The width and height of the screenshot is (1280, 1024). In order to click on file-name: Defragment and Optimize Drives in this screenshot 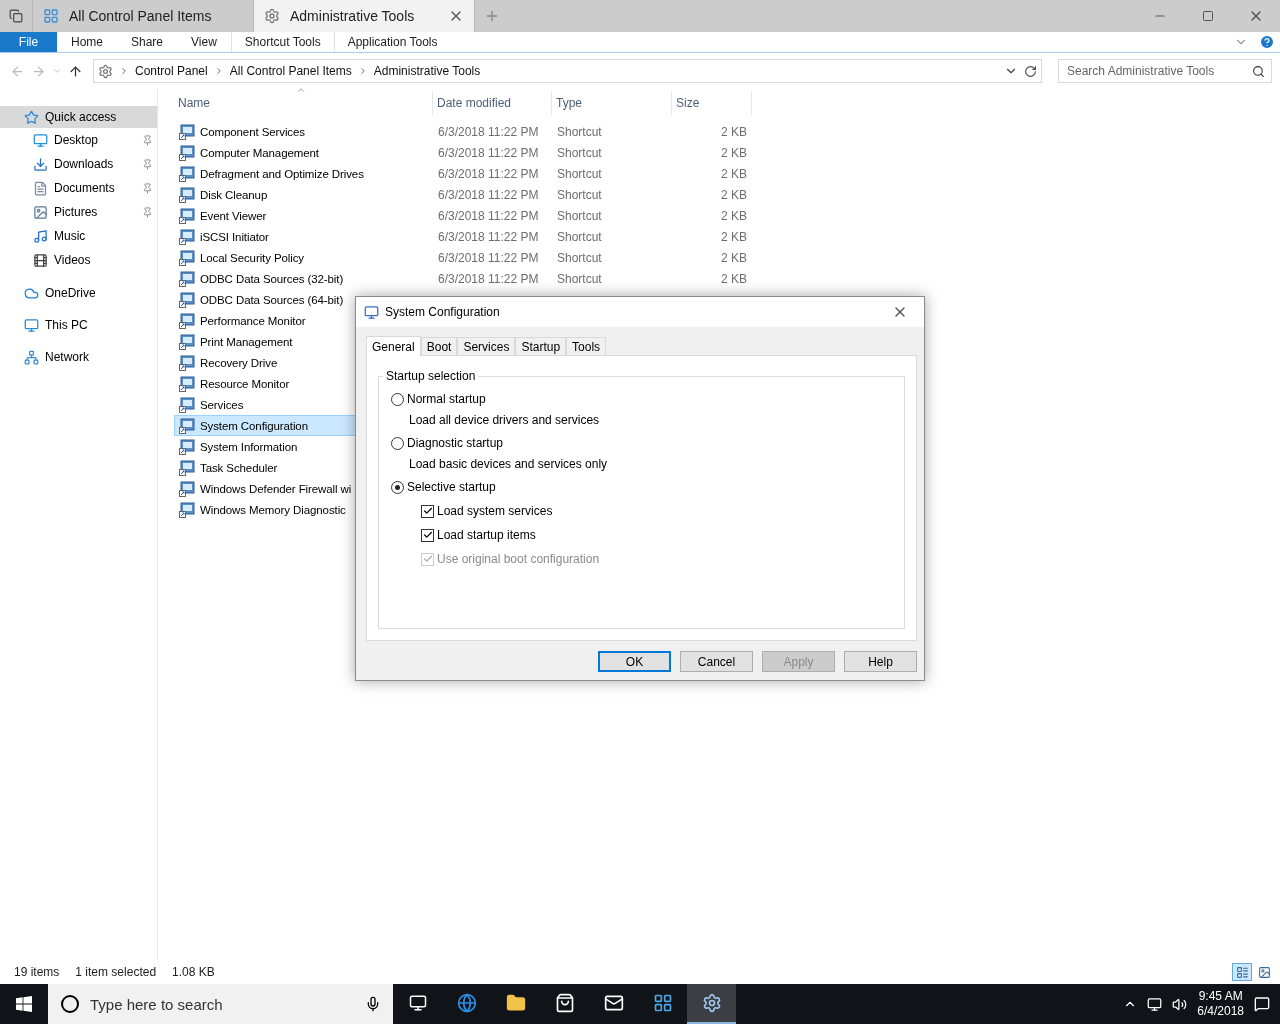, I will do `click(282, 173)`.